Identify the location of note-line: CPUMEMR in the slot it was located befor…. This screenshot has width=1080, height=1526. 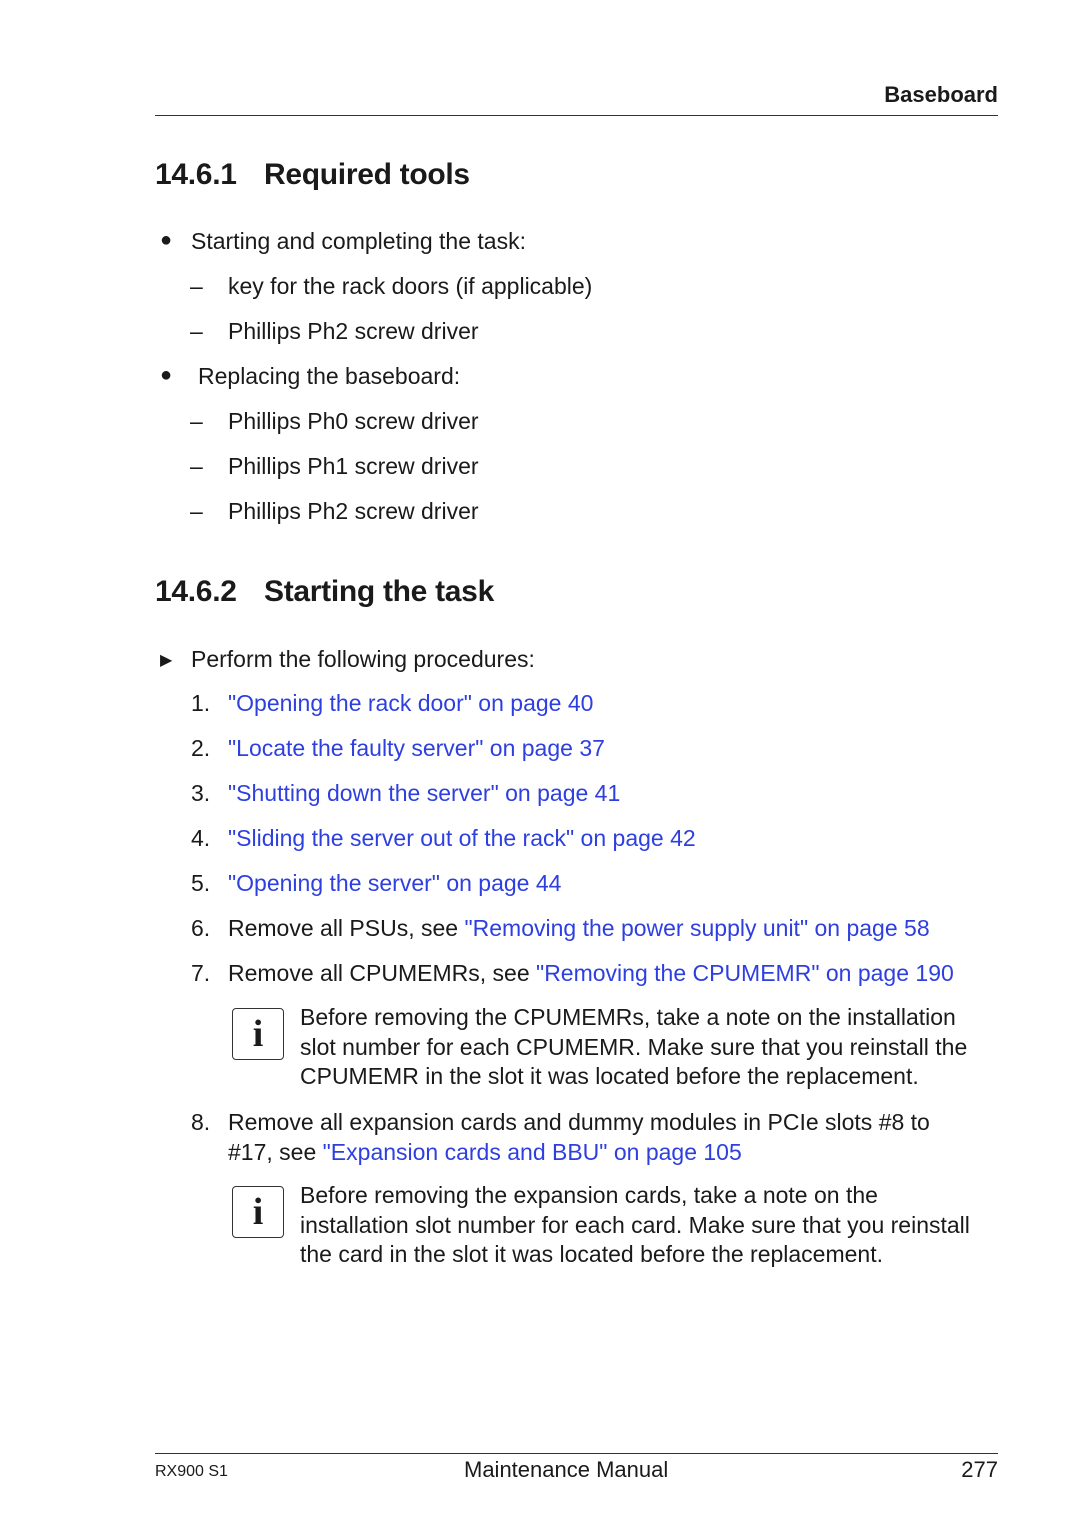
(609, 1076).